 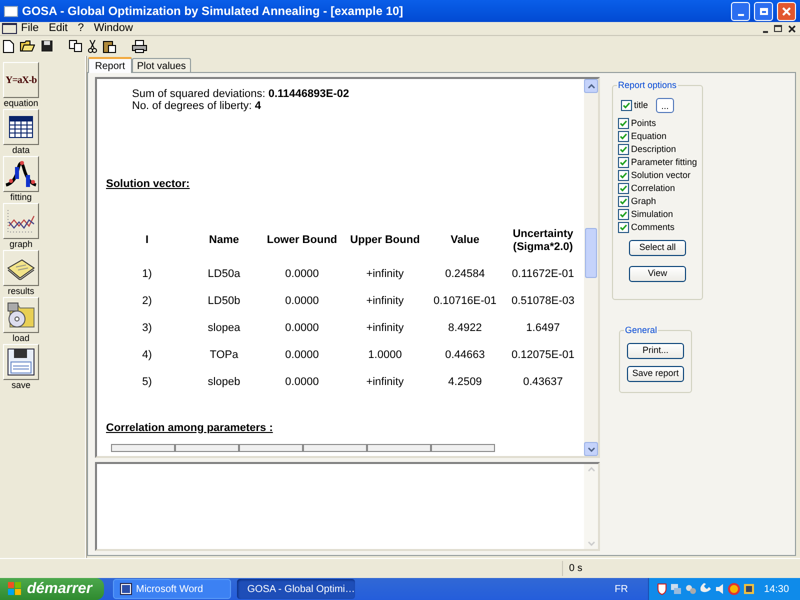 What do you see at coordinates (591, 253) in the screenshot?
I see `scroll-thumb` at bounding box center [591, 253].